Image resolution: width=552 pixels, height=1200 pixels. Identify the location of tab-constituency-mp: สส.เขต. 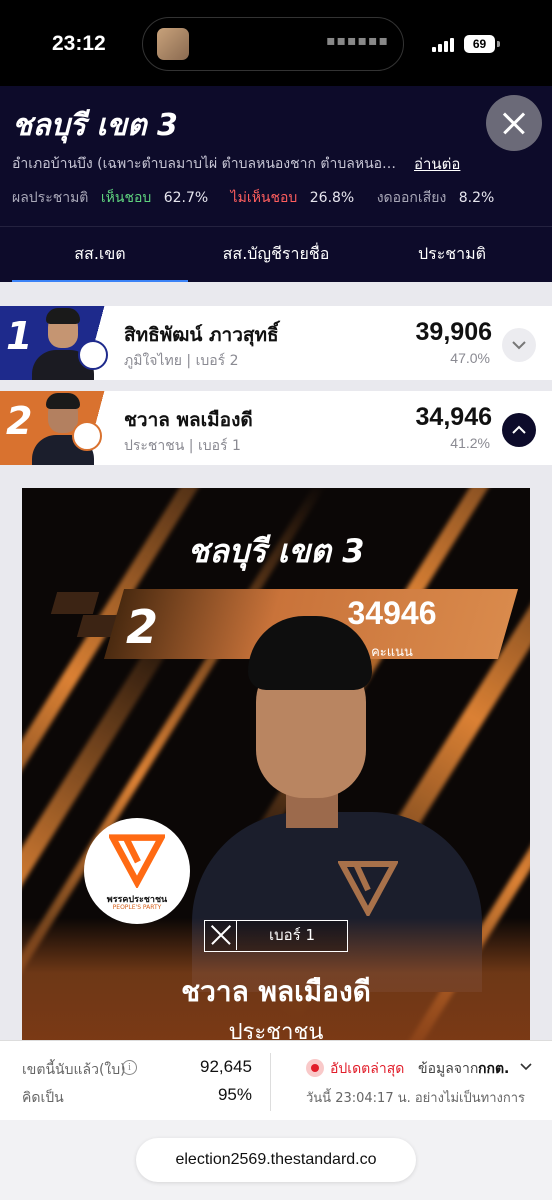
(100, 255).